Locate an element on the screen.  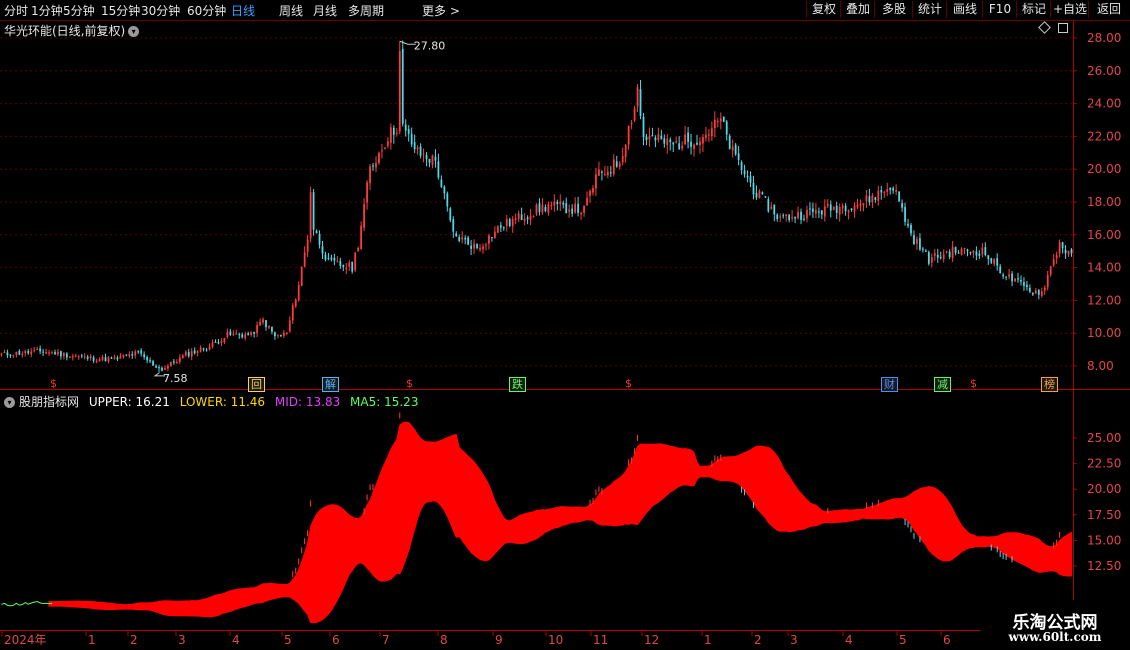
indicator-tick-label: 15.00 is located at coordinates (1104, 540).